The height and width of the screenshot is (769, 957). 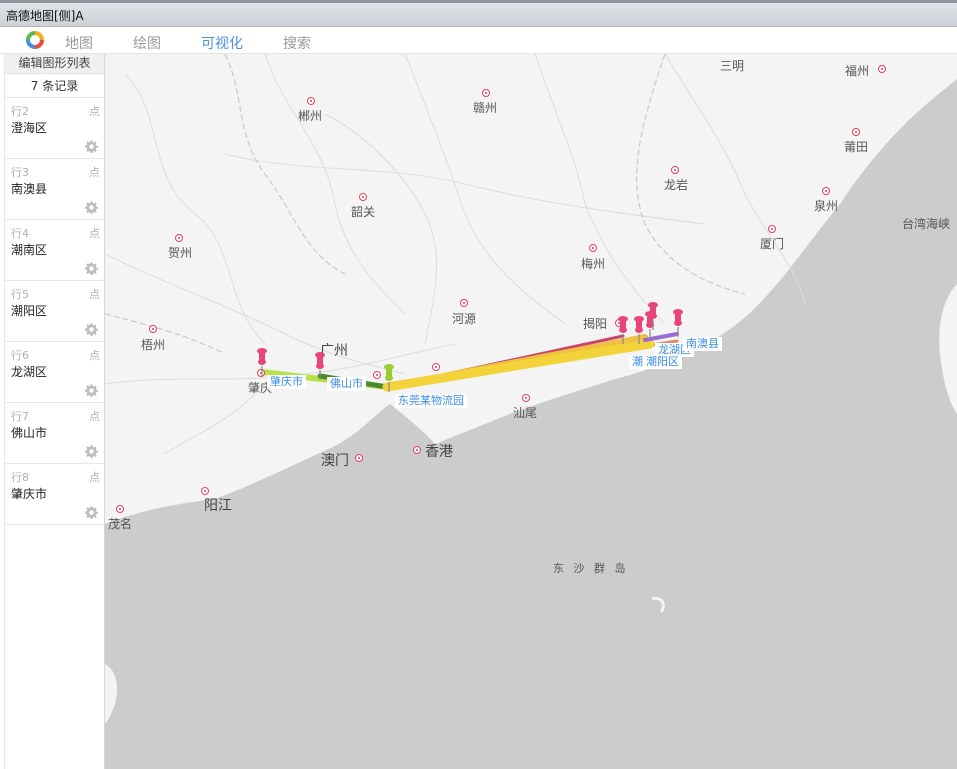 What do you see at coordinates (20, 355) in the screenshot?
I see `record-row: 行6` at bounding box center [20, 355].